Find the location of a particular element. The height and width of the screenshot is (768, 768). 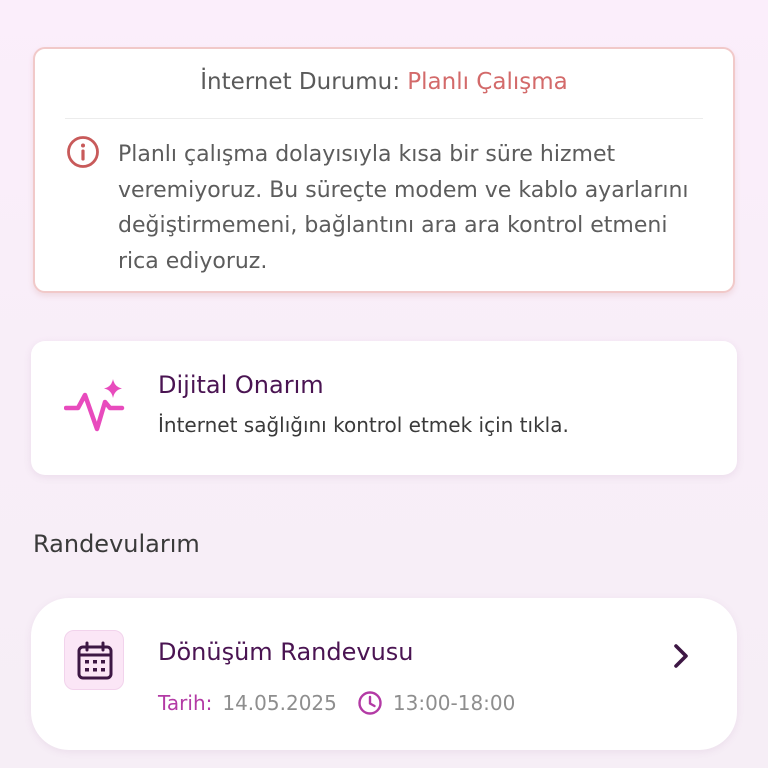

clock-icon is located at coordinates (370, 703).